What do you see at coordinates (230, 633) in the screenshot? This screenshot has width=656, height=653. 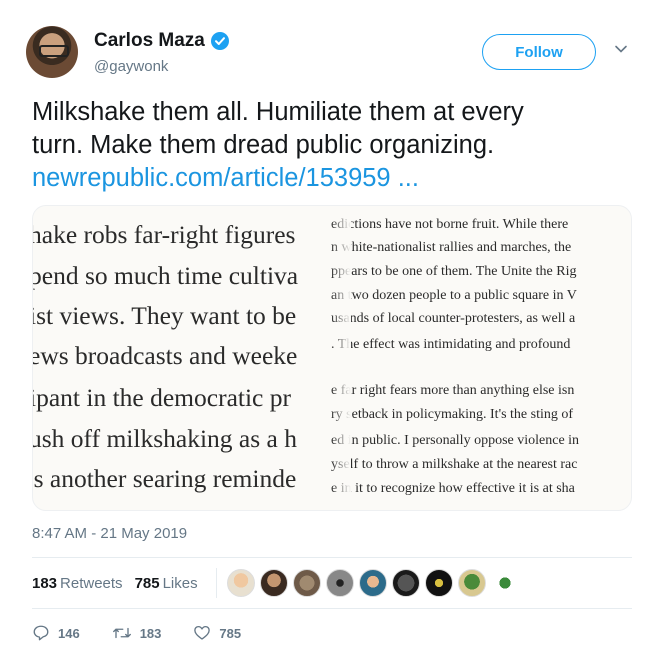 I see `like-count: 785` at bounding box center [230, 633].